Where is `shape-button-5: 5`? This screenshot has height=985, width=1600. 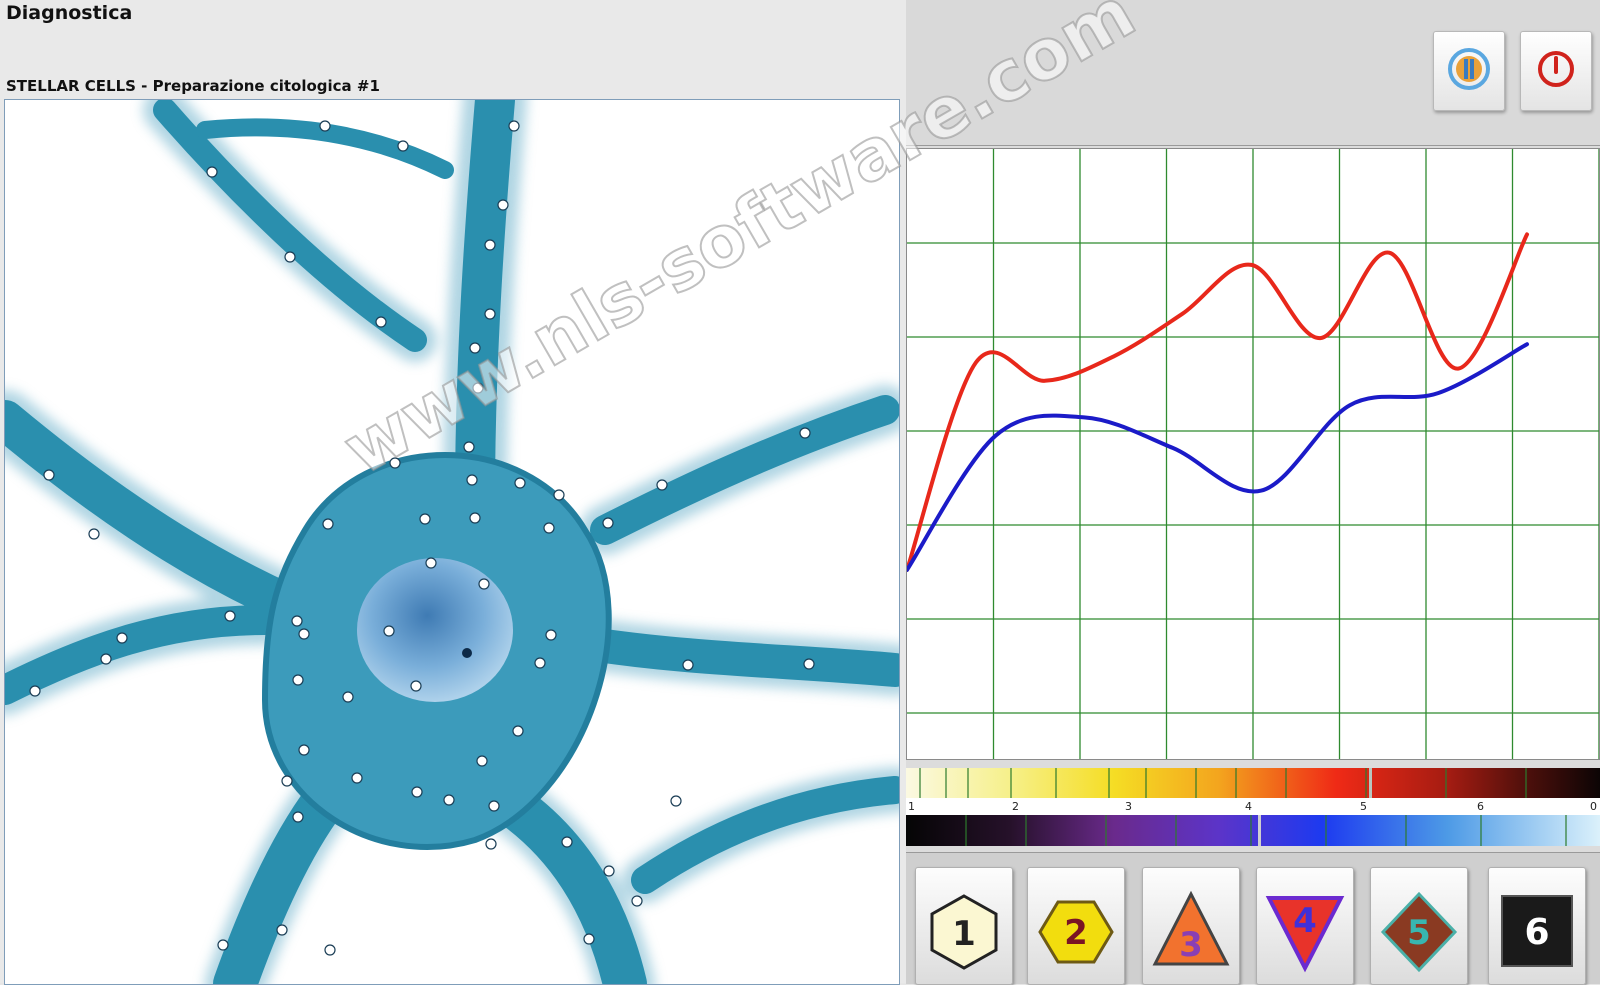 shape-button-5: 5 is located at coordinates (1419, 926).